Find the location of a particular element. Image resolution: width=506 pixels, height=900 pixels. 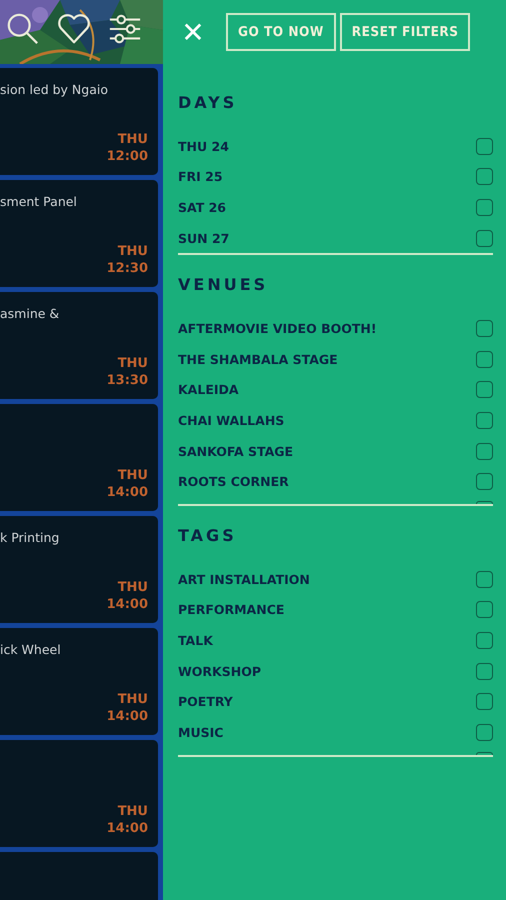

event-title: asmine & is located at coordinates (30, 313).